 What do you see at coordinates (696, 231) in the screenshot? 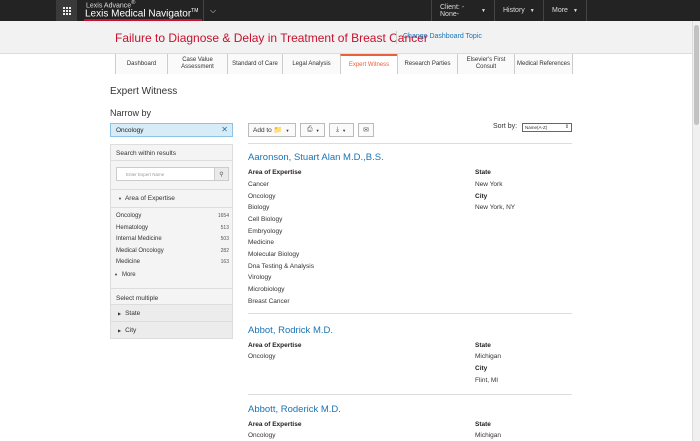
I see `page-scrollbar` at bounding box center [696, 231].